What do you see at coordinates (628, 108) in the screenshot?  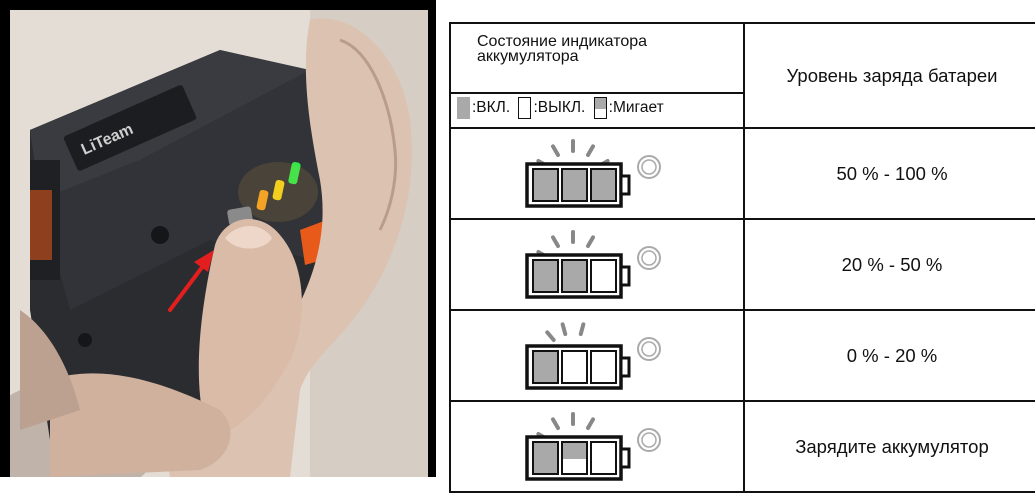 I see `legend-blink: :Мигает` at bounding box center [628, 108].